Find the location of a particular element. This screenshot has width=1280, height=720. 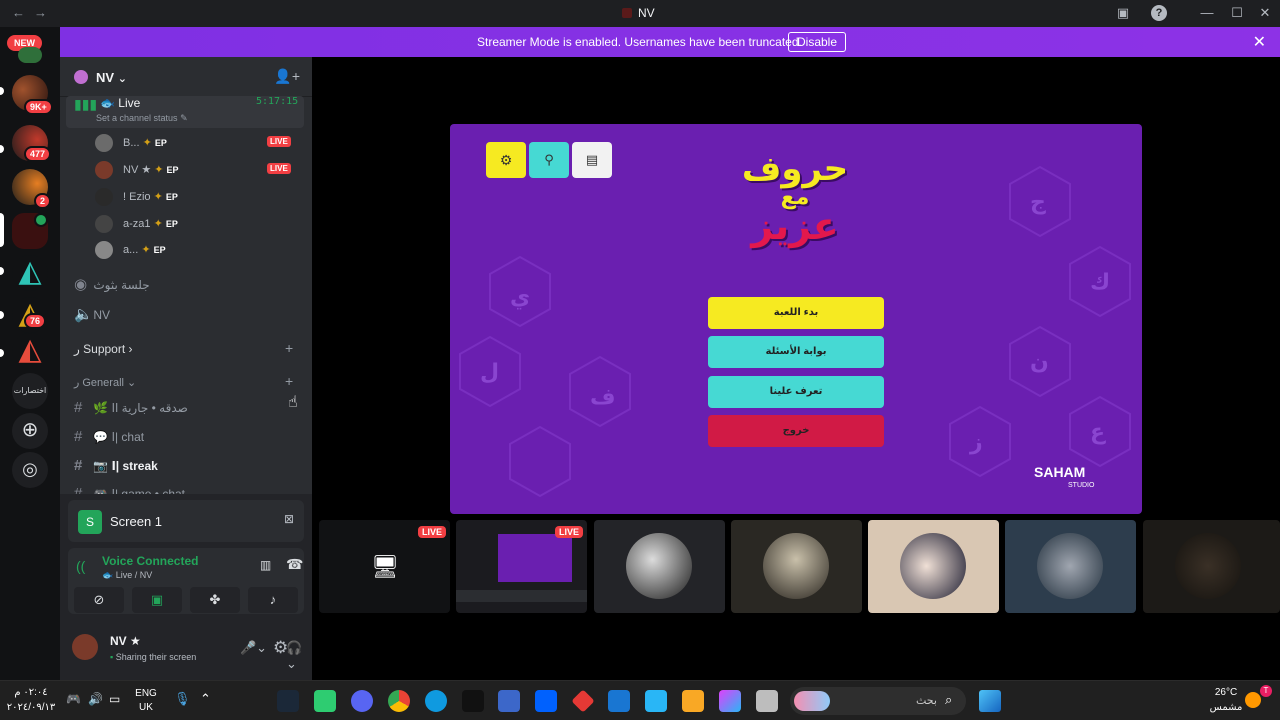

steam-icon is located at coordinates (288, 701).